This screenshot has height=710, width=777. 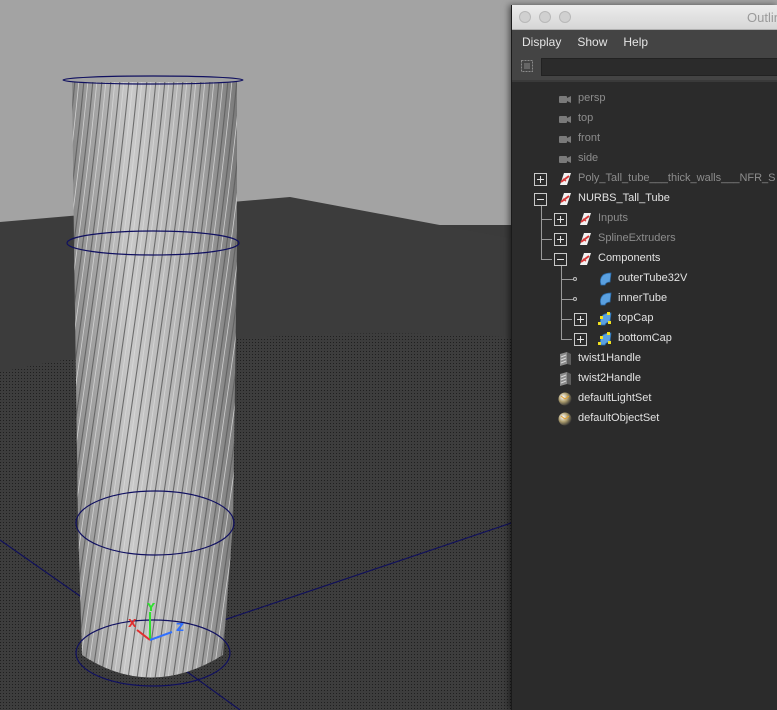 I want to click on outliner-item-label: front, so click(x=589, y=138).